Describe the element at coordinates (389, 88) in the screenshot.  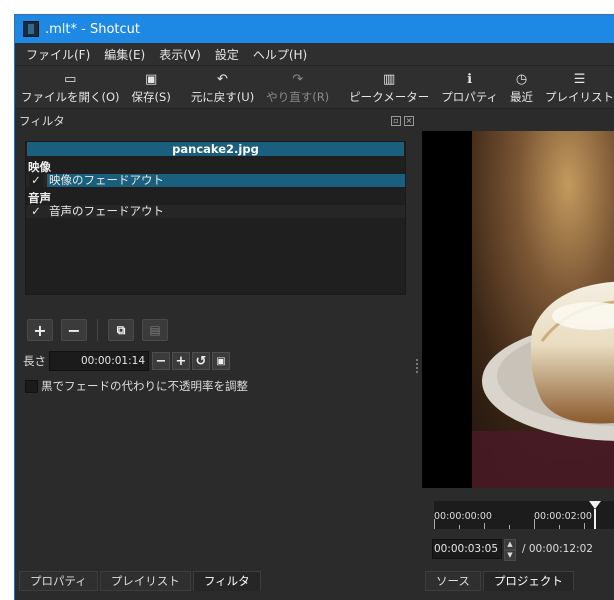
I see `peak-meter-button: ▥ ピークメーター` at that location.